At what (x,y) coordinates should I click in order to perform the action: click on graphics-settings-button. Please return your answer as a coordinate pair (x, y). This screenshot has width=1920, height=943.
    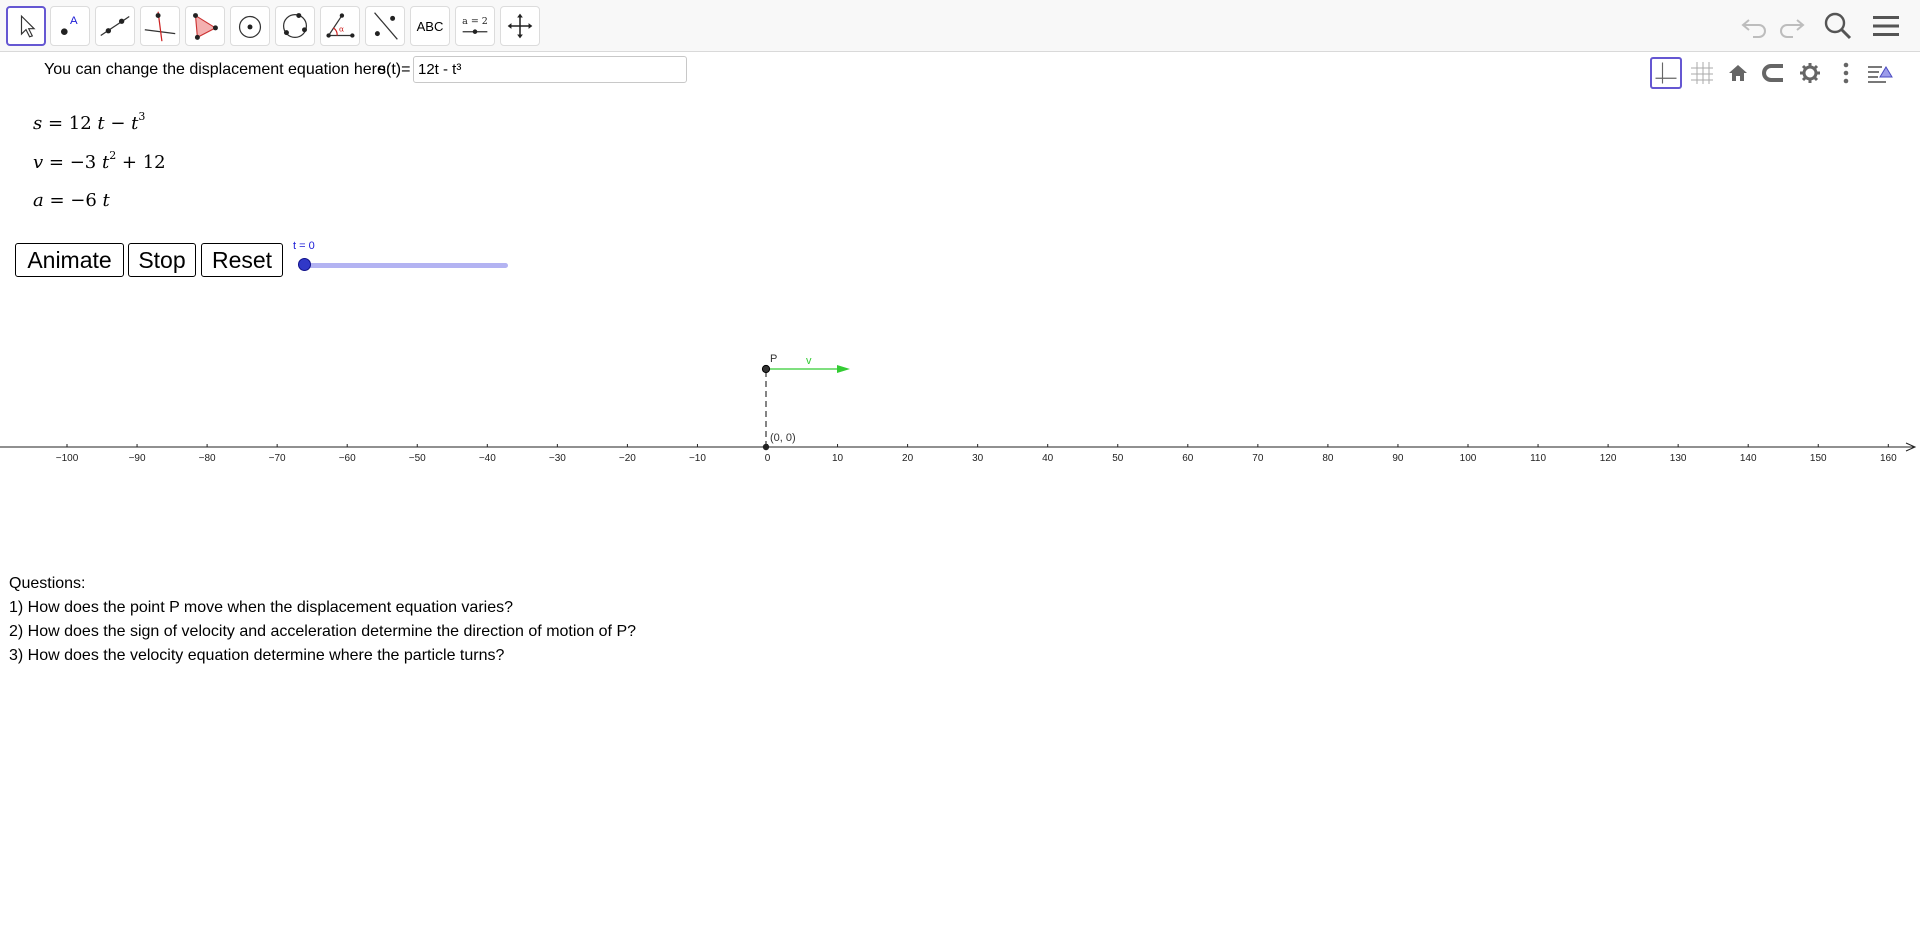
    Looking at the image, I should click on (1810, 73).